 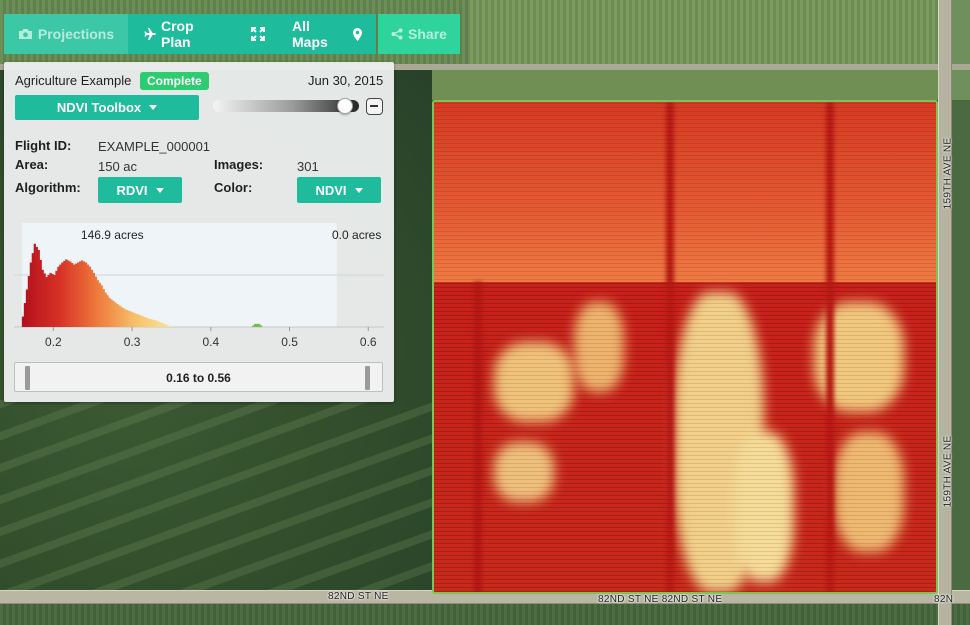 I want to click on status-badge: Complete, so click(x=174, y=81).